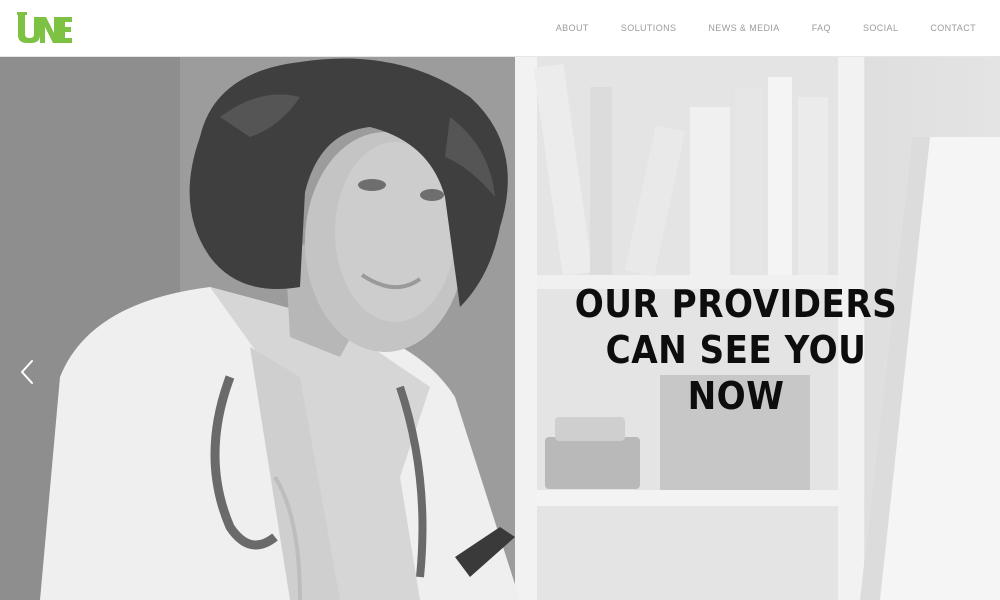 The width and height of the screenshot is (1000, 600). What do you see at coordinates (821, 28) in the screenshot?
I see `nav-faq: FAQ` at bounding box center [821, 28].